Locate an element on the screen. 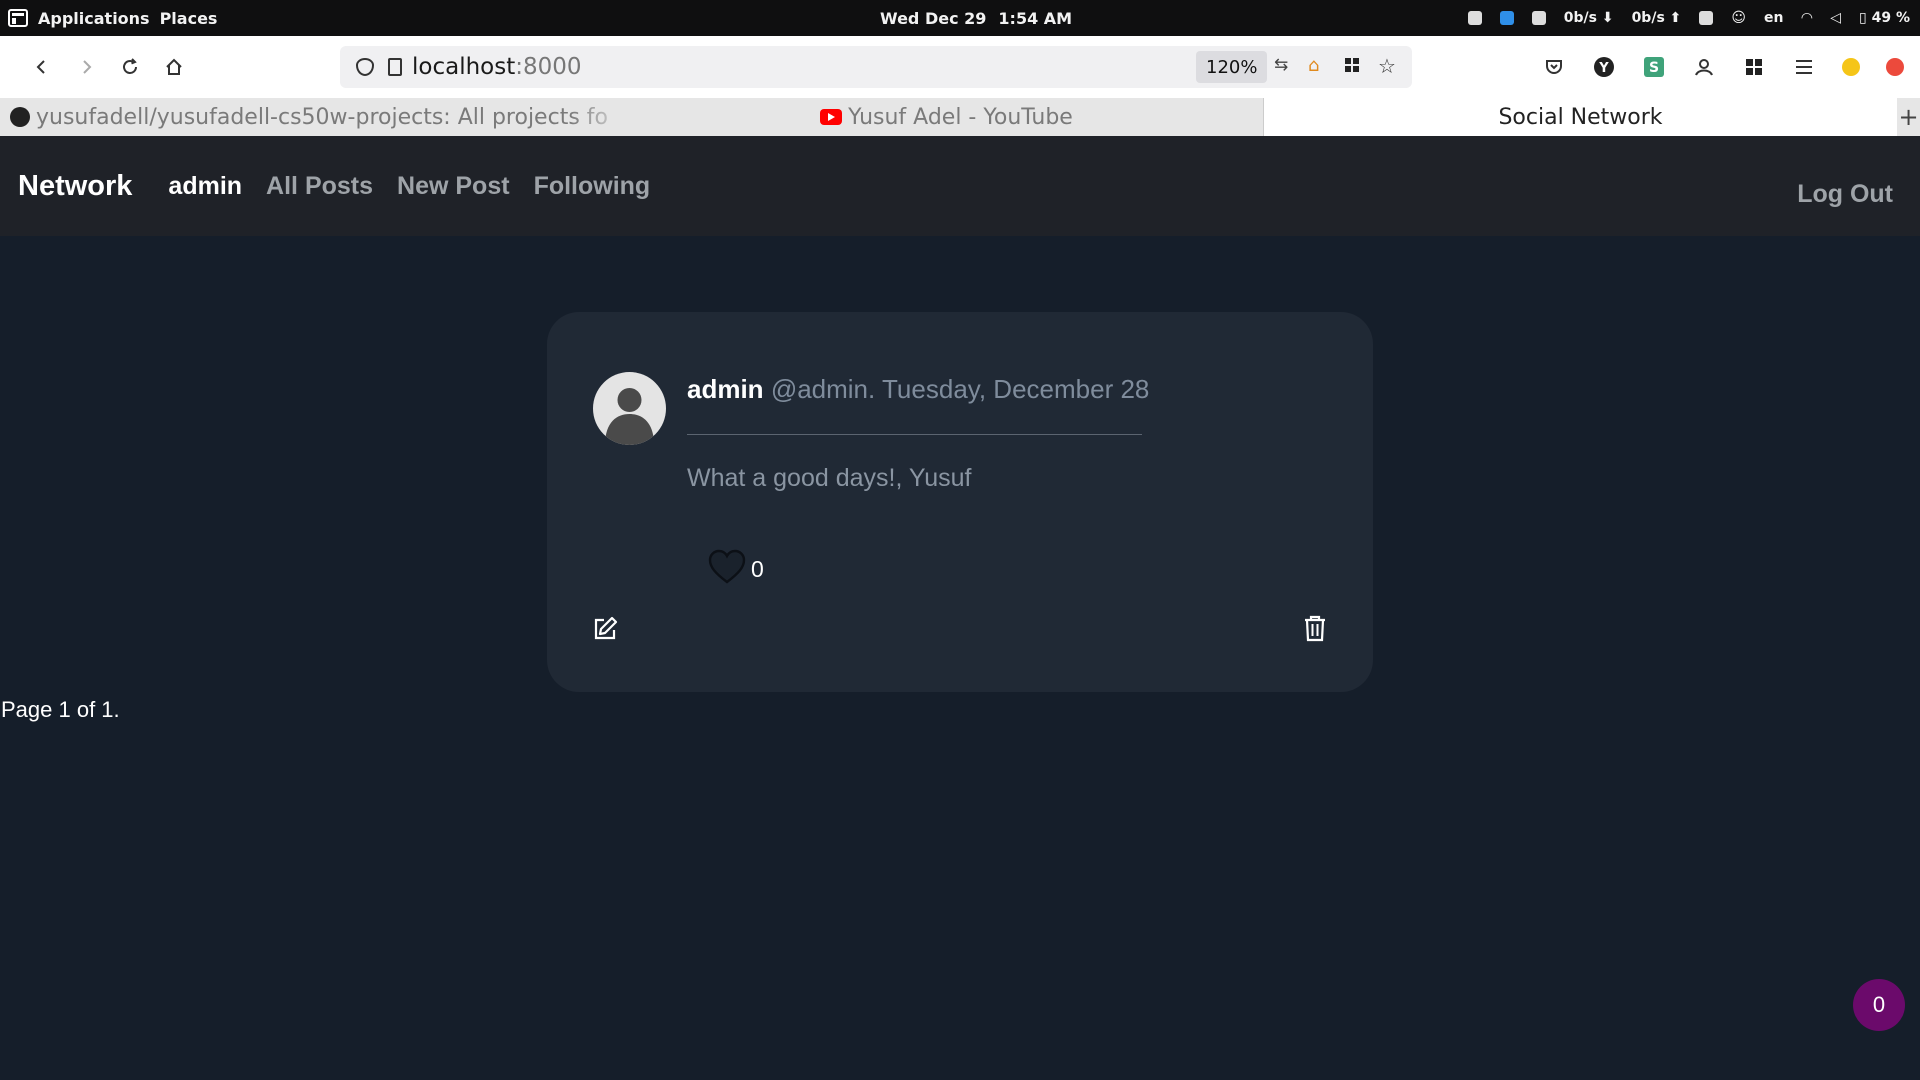 The width and height of the screenshot is (1920, 1080). y-extension-icon: Y is located at coordinates (1604, 67).